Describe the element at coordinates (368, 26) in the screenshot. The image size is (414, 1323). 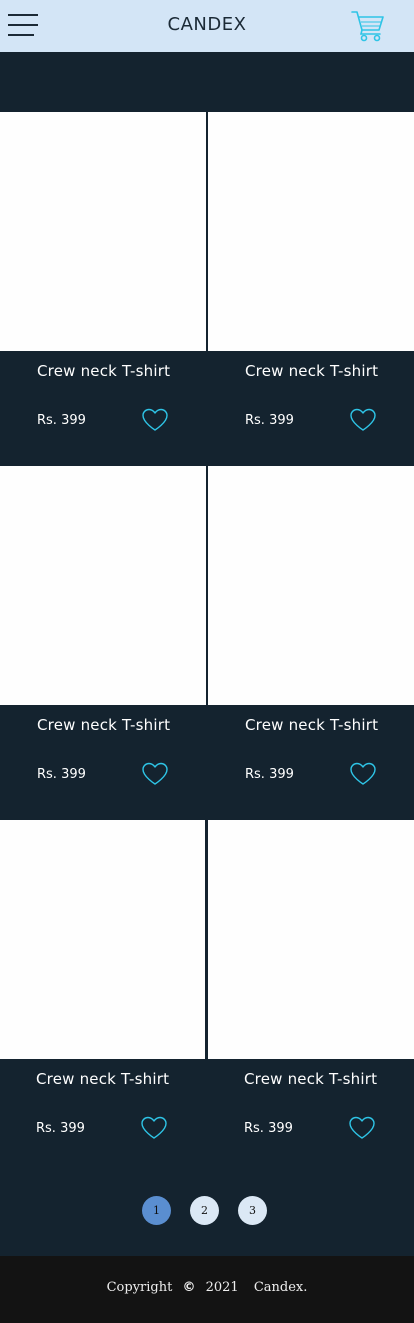
I see `shopping-cart-icon` at that location.